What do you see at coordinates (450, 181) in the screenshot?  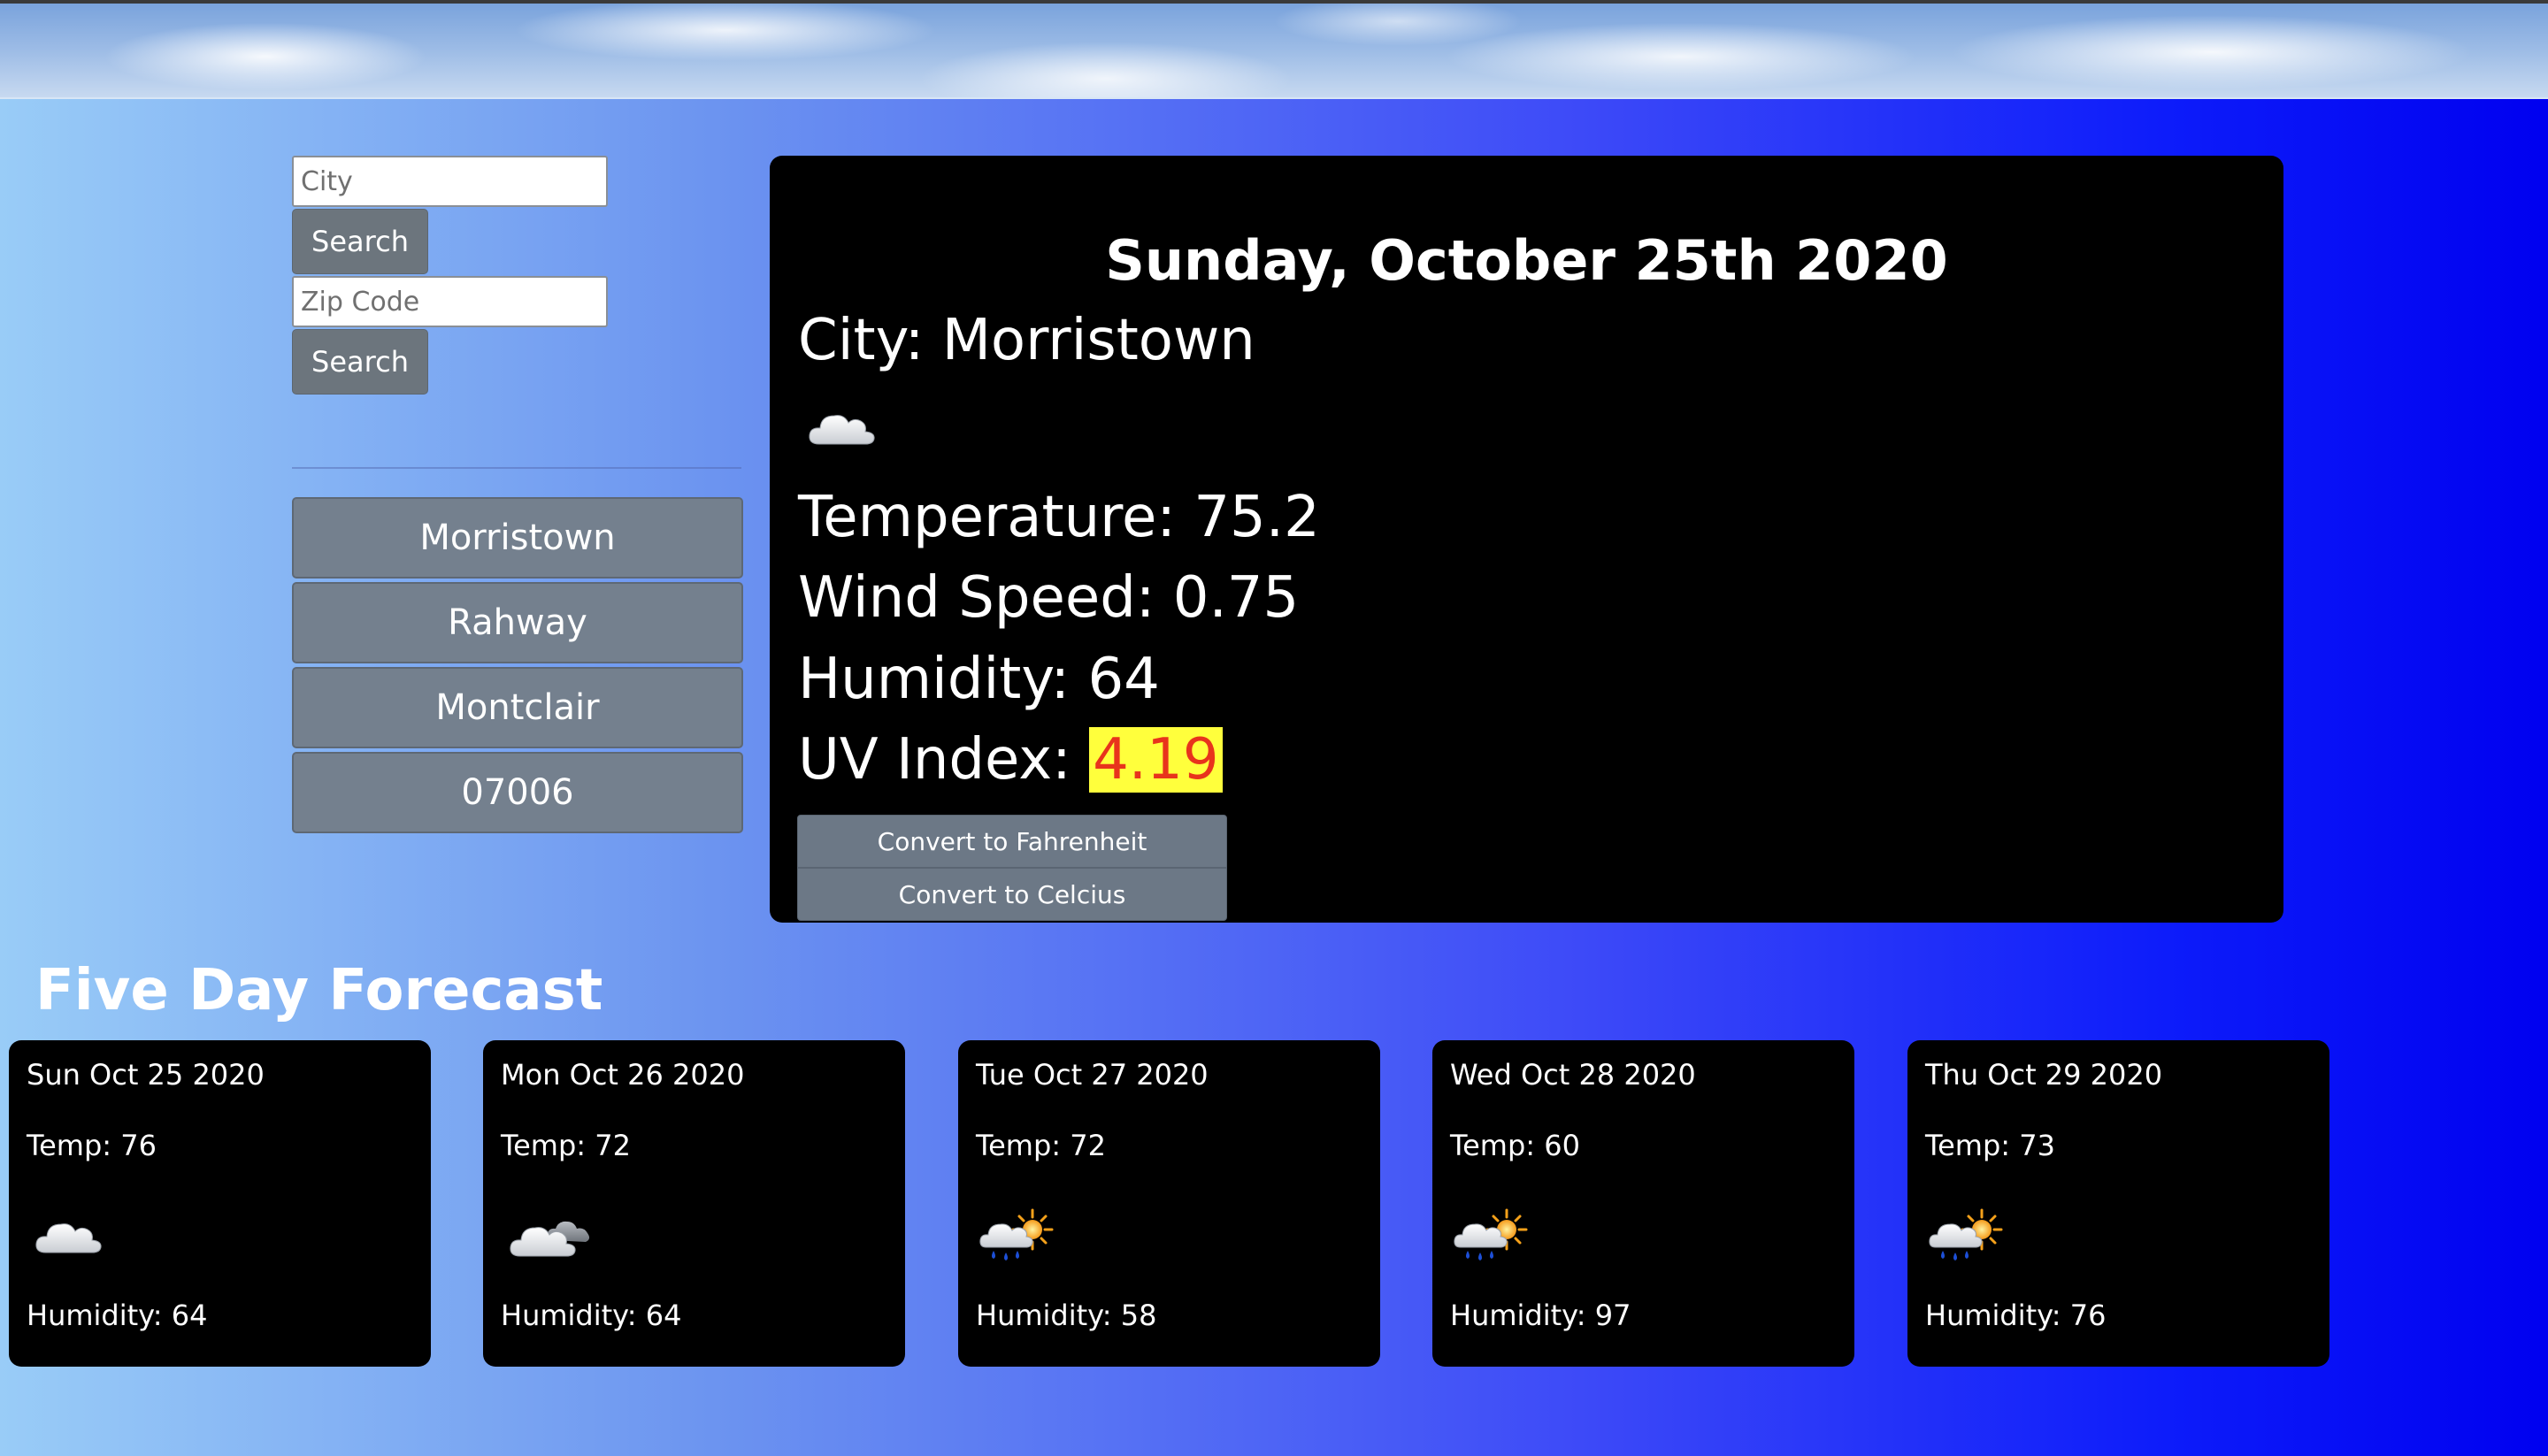 I see `city-search-input` at bounding box center [450, 181].